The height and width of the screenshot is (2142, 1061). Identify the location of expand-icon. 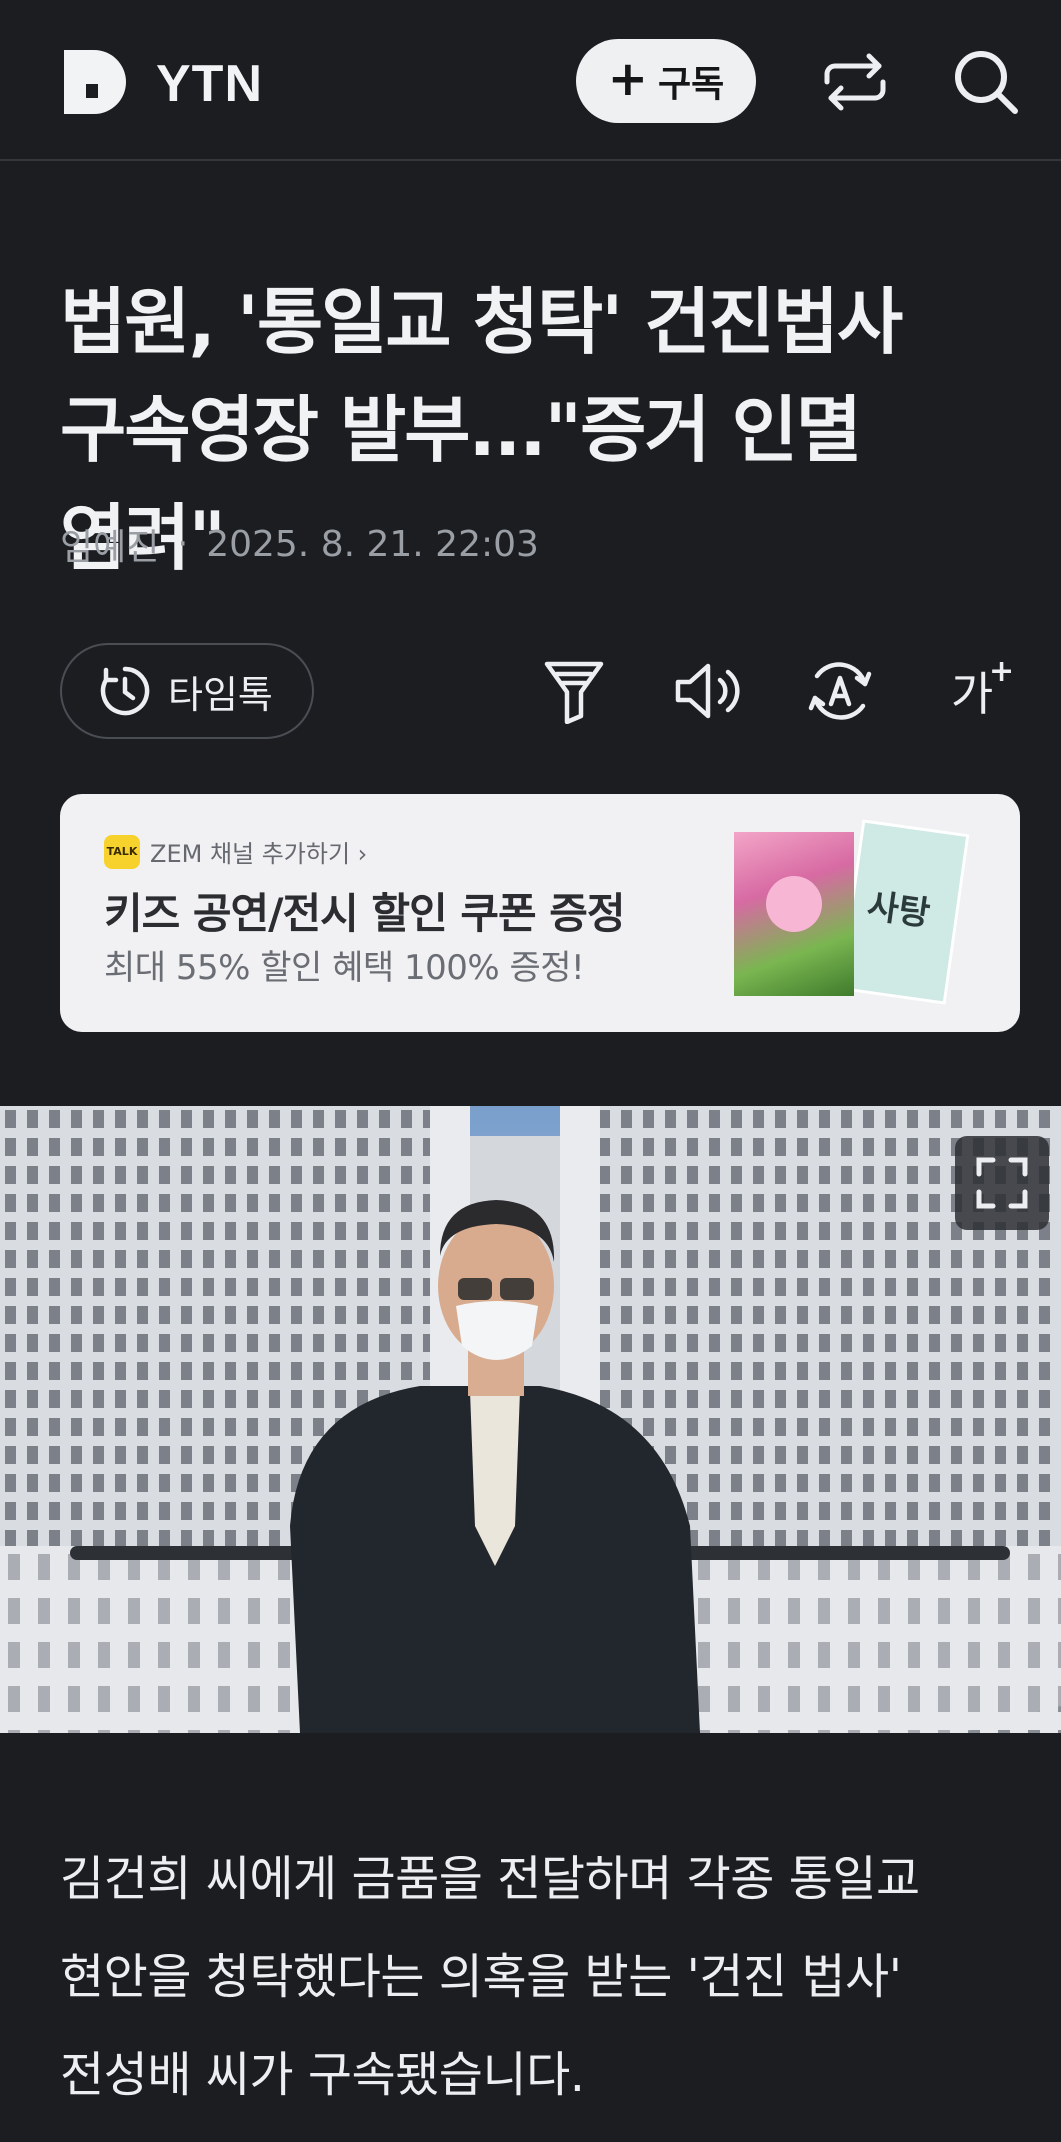
(1002, 1183).